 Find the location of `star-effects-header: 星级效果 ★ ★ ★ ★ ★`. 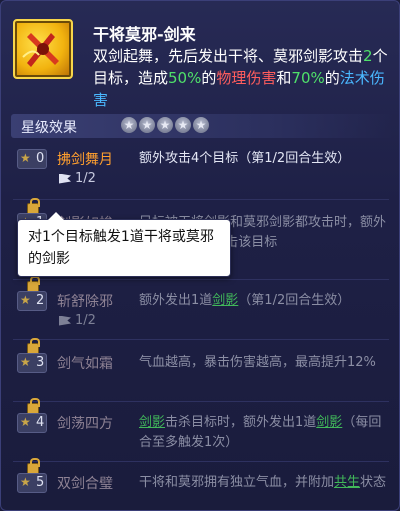

star-effects-header: 星级效果 ★ ★ ★ ★ ★ is located at coordinates (202, 126).